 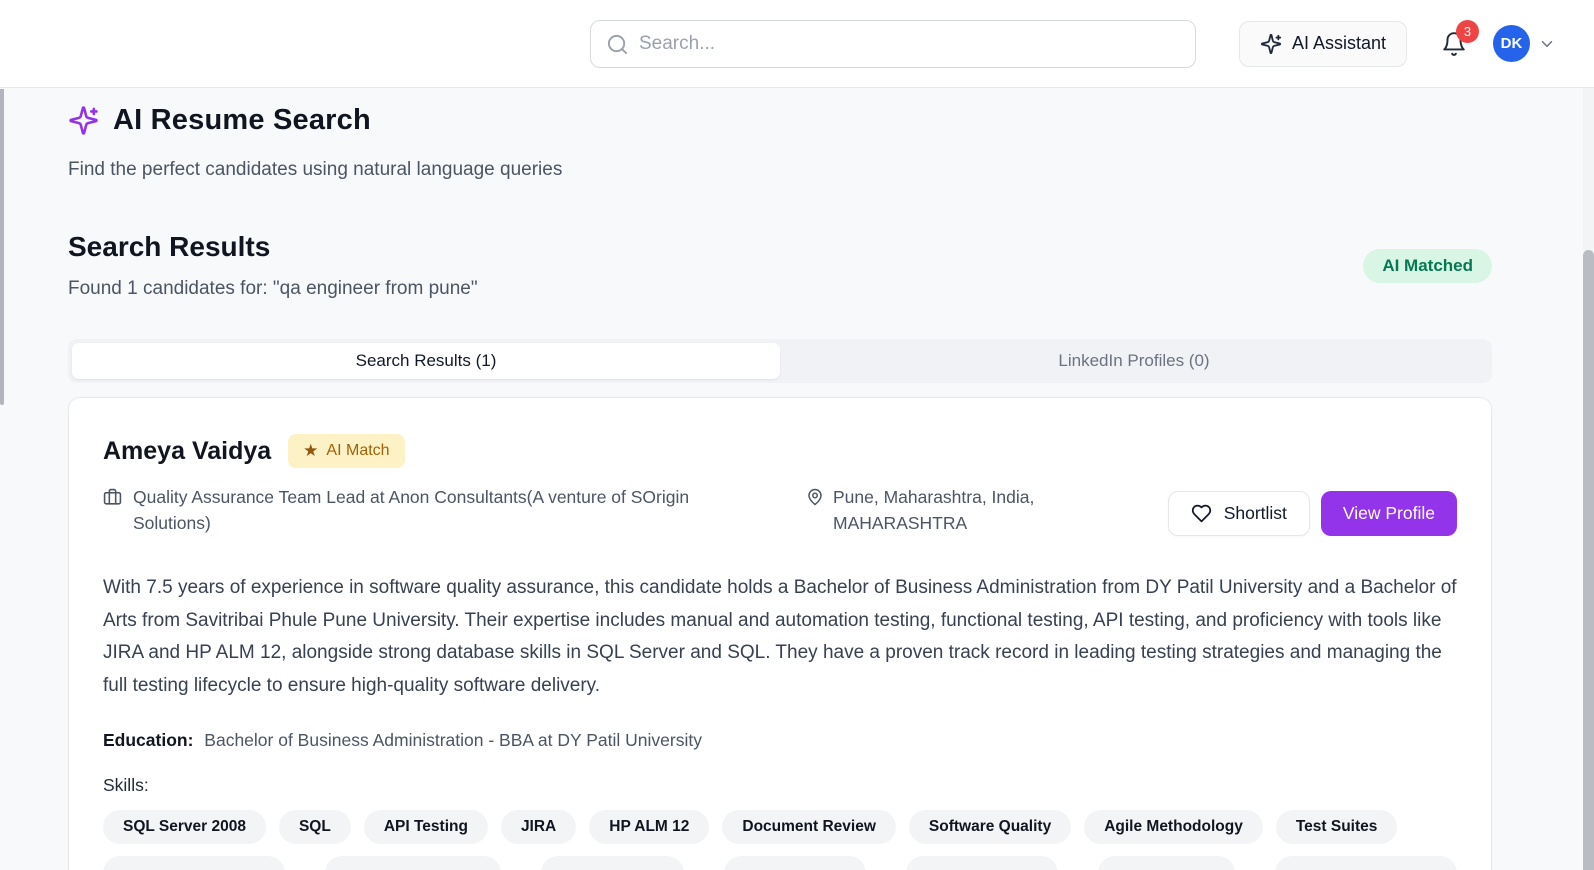 I want to click on candidate-name-row: Ameya Vaidya ★ AI Match, so click(x=780, y=451).